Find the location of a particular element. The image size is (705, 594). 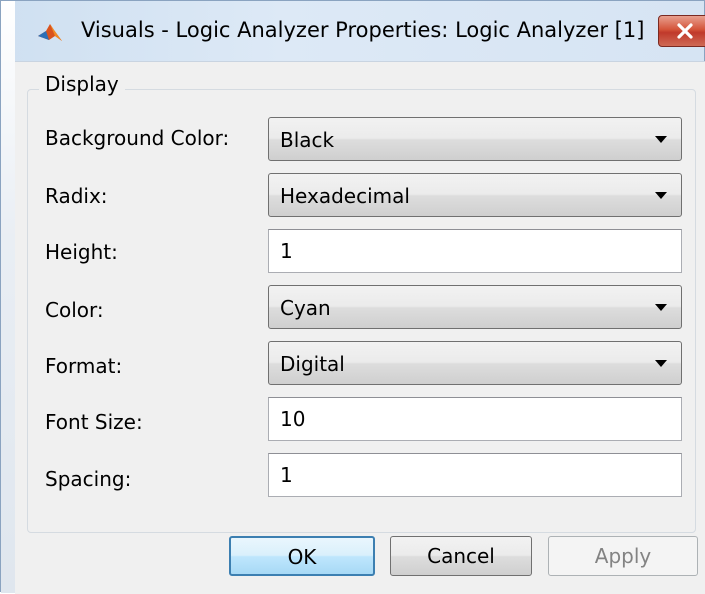

height-field is located at coordinates (475, 251).